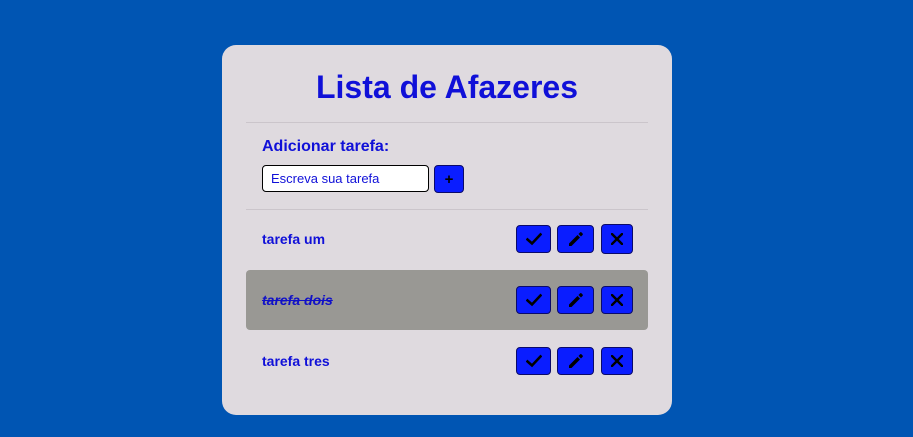 This screenshot has width=913, height=437. Describe the element at coordinates (447, 239) in the screenshot. I see `task-item: tarefa um` at that location.